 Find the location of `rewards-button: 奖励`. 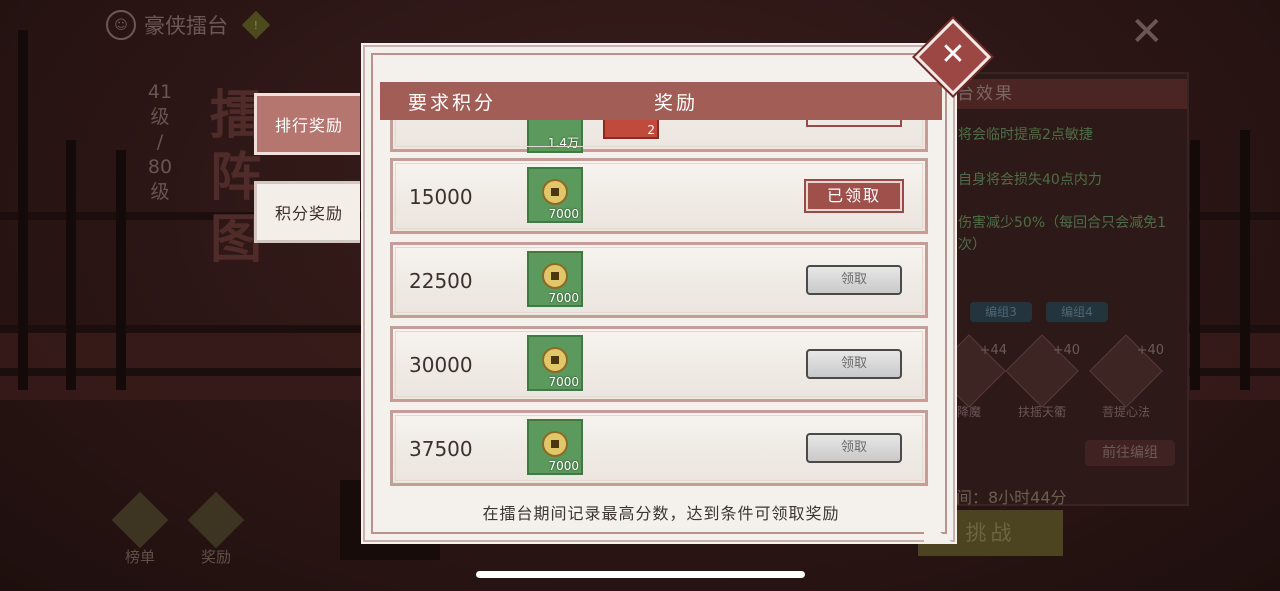

rewards-button: 奖励 is located at coordinates (216, 529).